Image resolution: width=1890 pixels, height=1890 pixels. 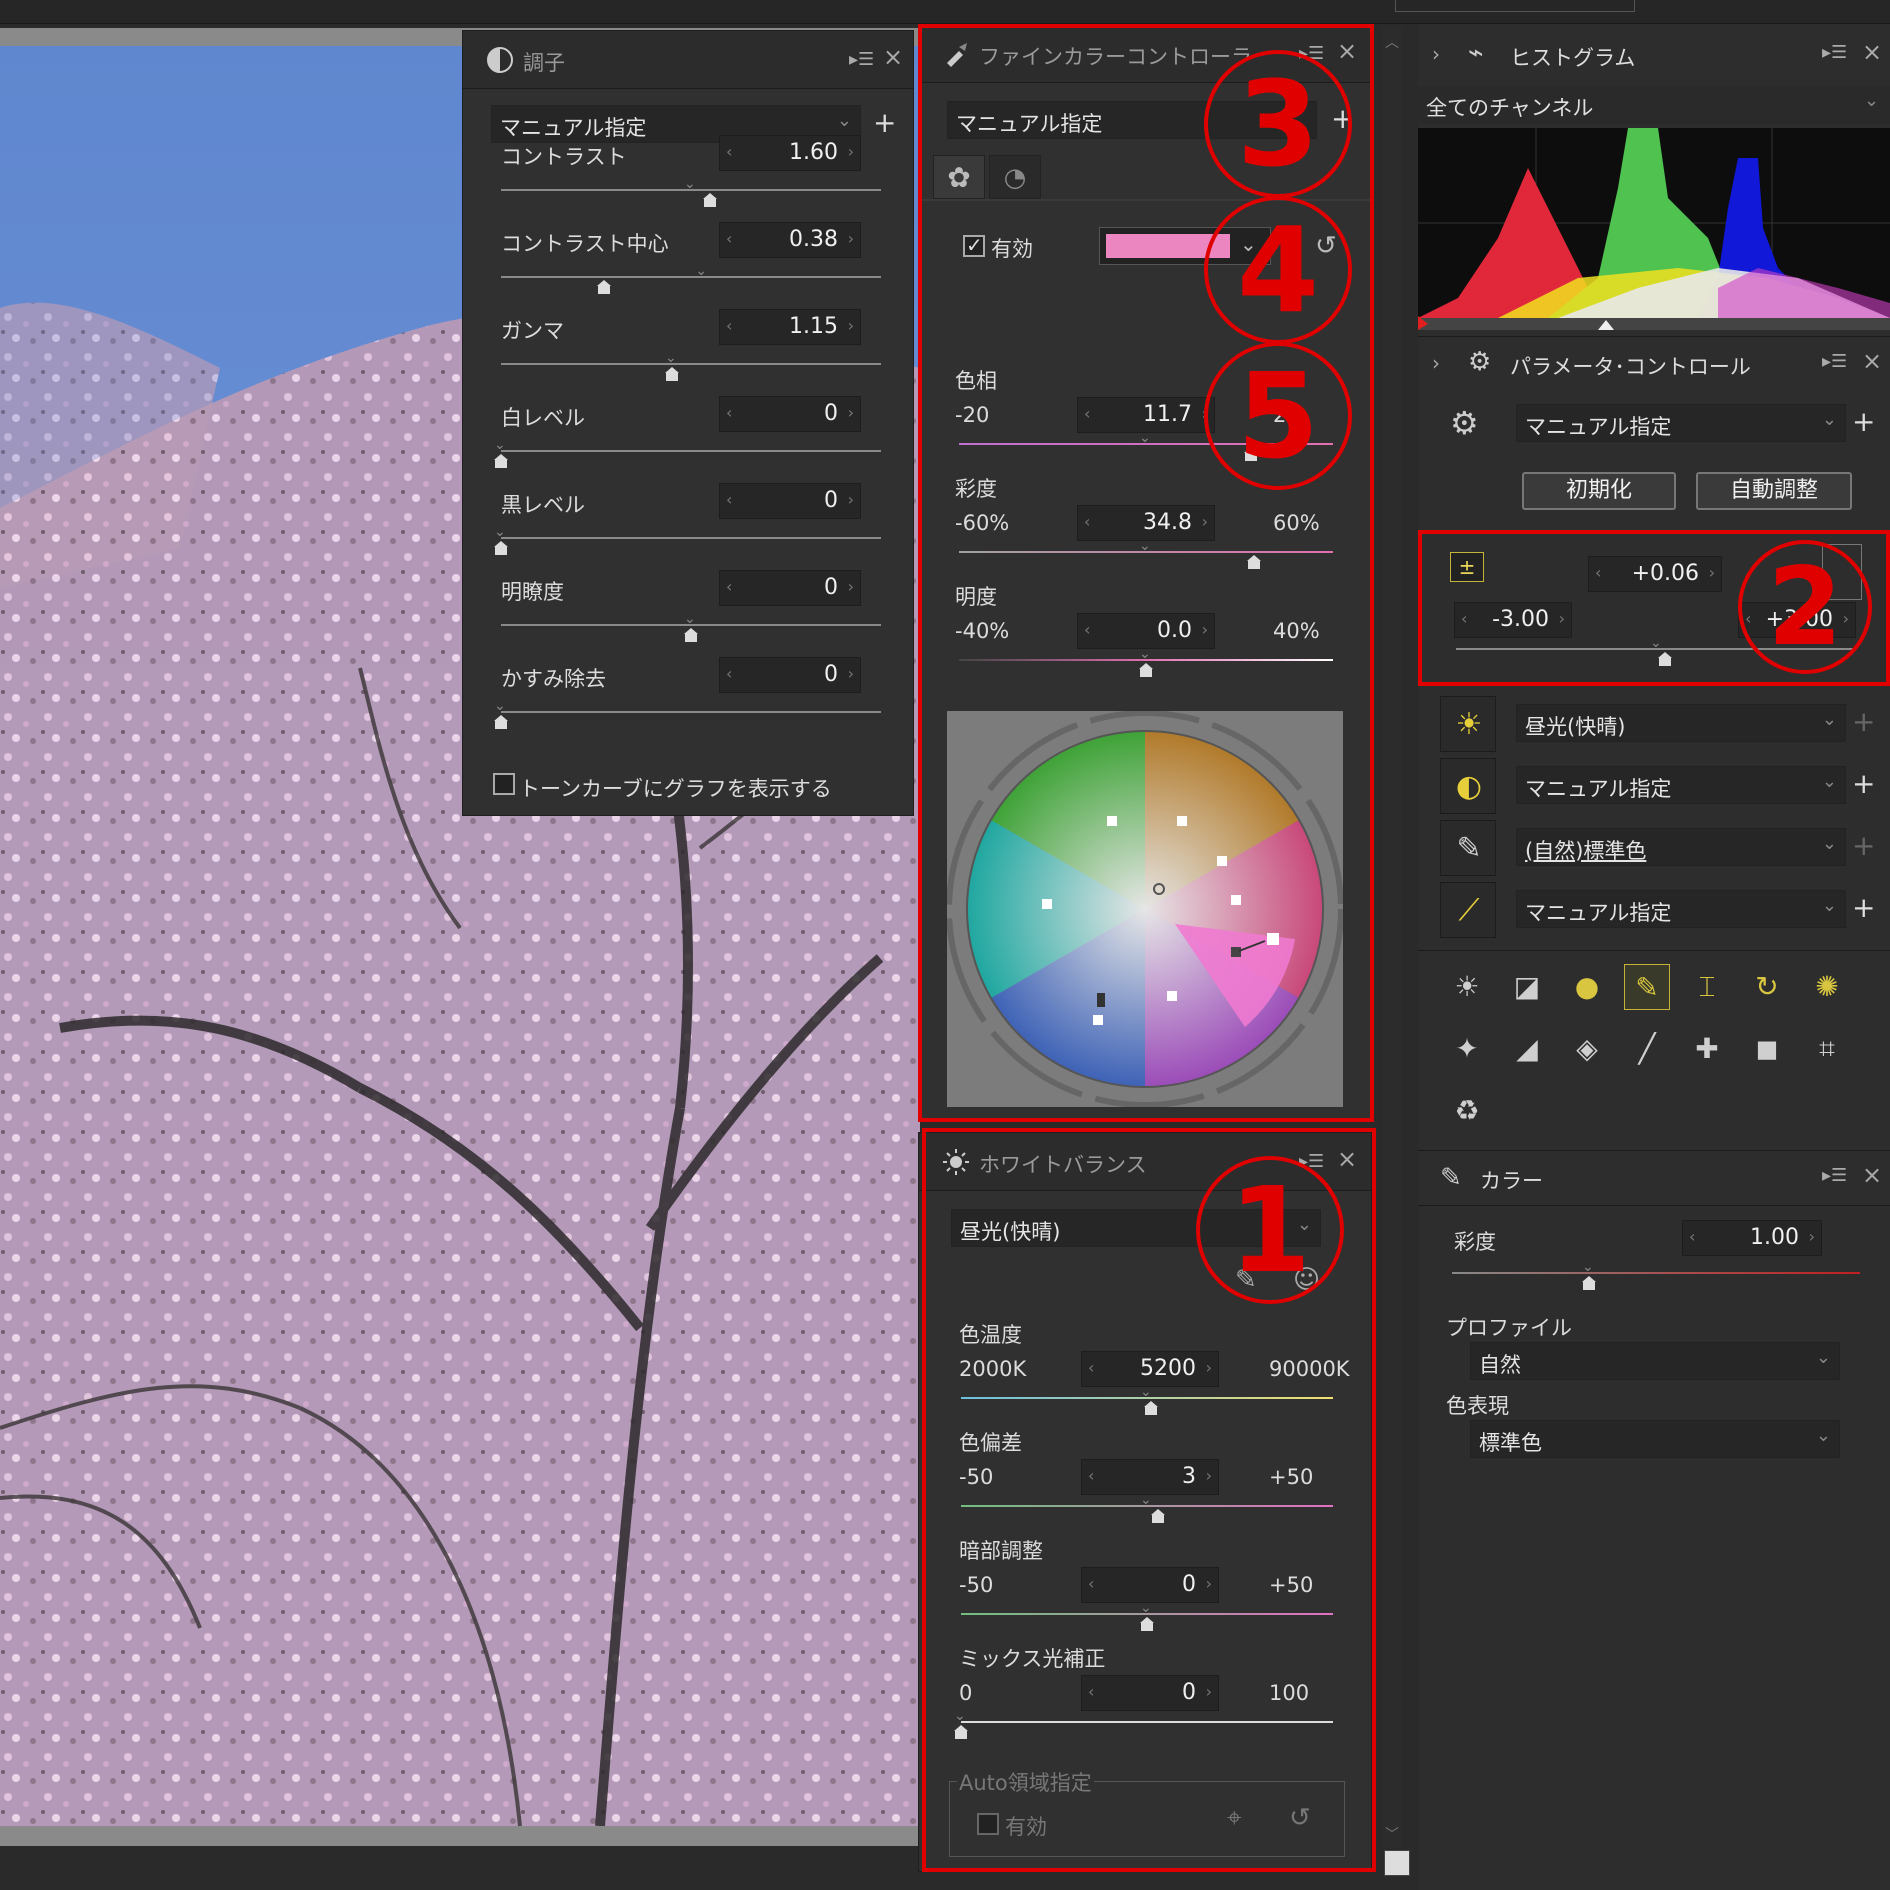 I want to click on fisheye-tool-icon: ◈, so click(x=1587, y=1049).